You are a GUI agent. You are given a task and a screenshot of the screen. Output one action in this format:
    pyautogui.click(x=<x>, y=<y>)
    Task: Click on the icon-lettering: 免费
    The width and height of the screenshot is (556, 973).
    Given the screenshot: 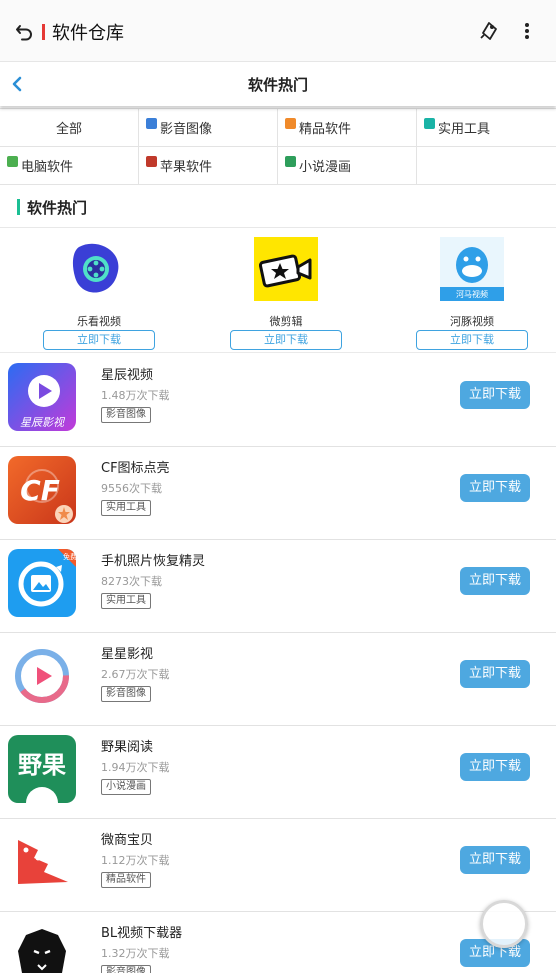 What is the action you would take?
    pyautogui.click(x=69, y=556)
    